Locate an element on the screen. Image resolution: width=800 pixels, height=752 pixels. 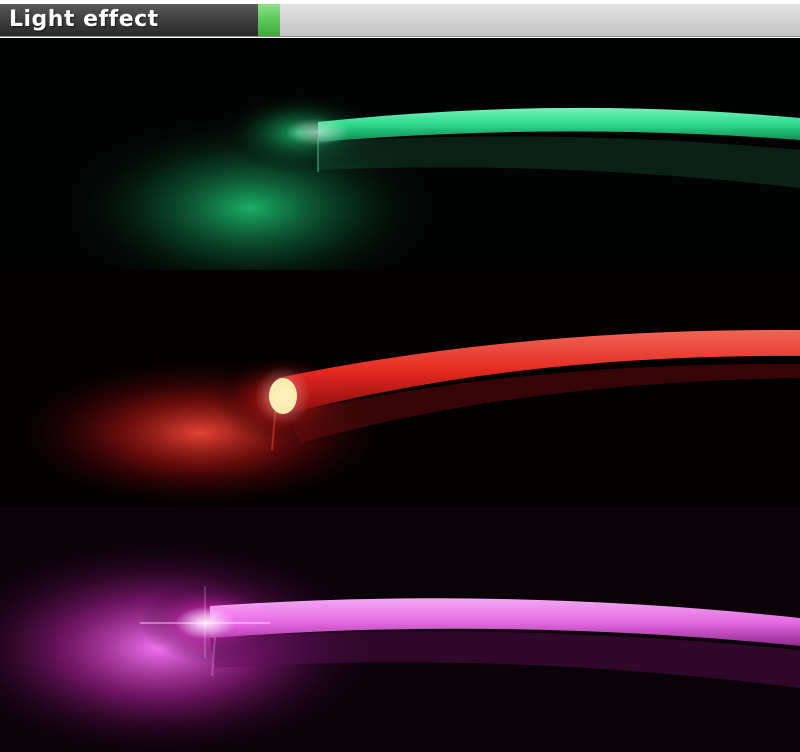
header: Light effect is located at coordinates (400, 20).